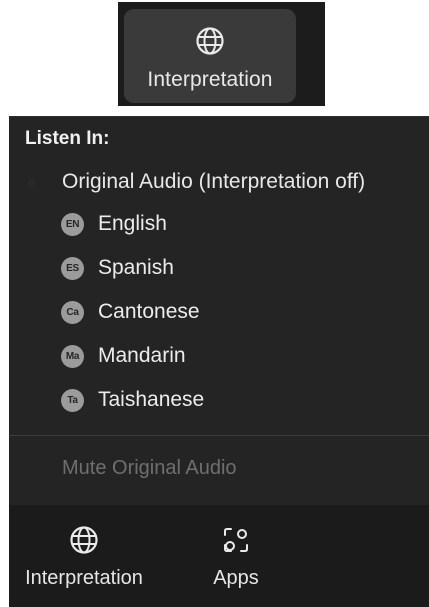  I want to click on toolbar-interpretation-label: Interpretation, so click(84, 578).